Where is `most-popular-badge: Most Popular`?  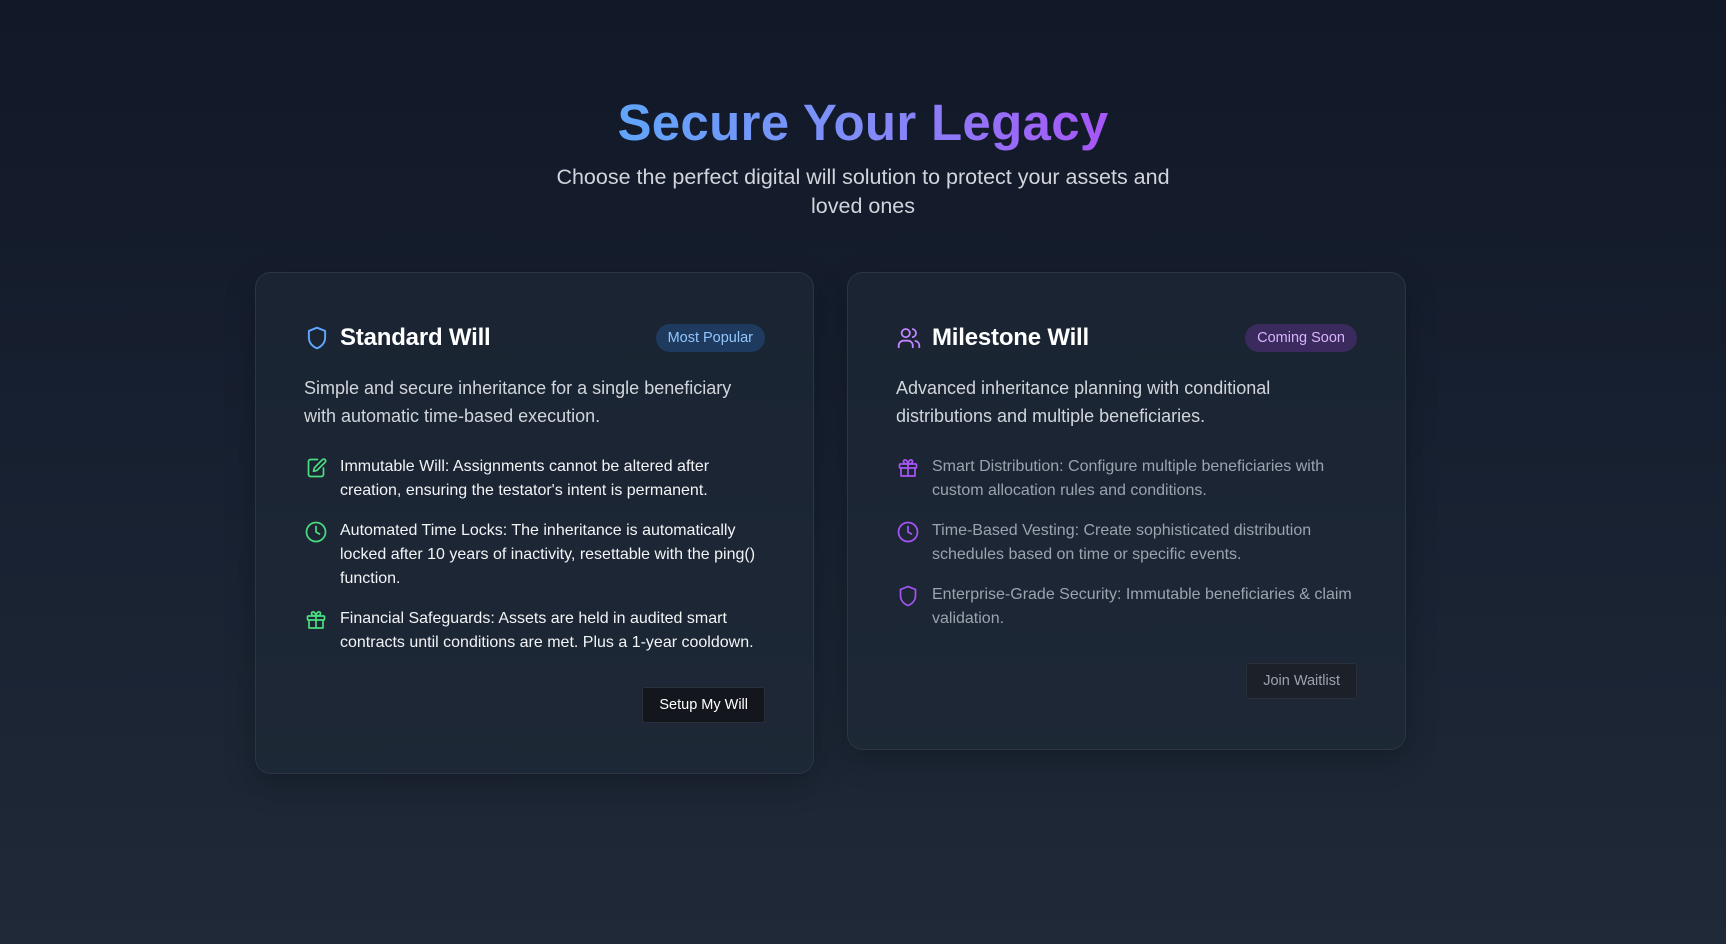
most-popular-badge: Most Popular is located at coordinates (710, 338).